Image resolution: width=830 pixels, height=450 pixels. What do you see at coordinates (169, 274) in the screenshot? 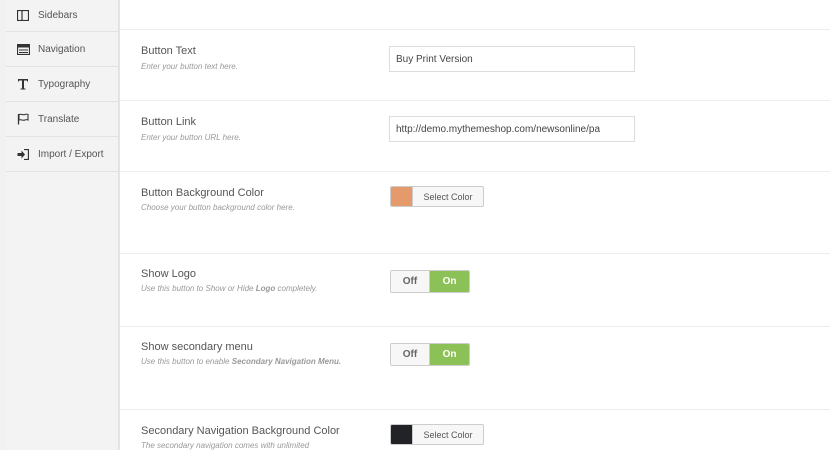
I see `option-label: Show Logo` at bounding box center [169, 274].